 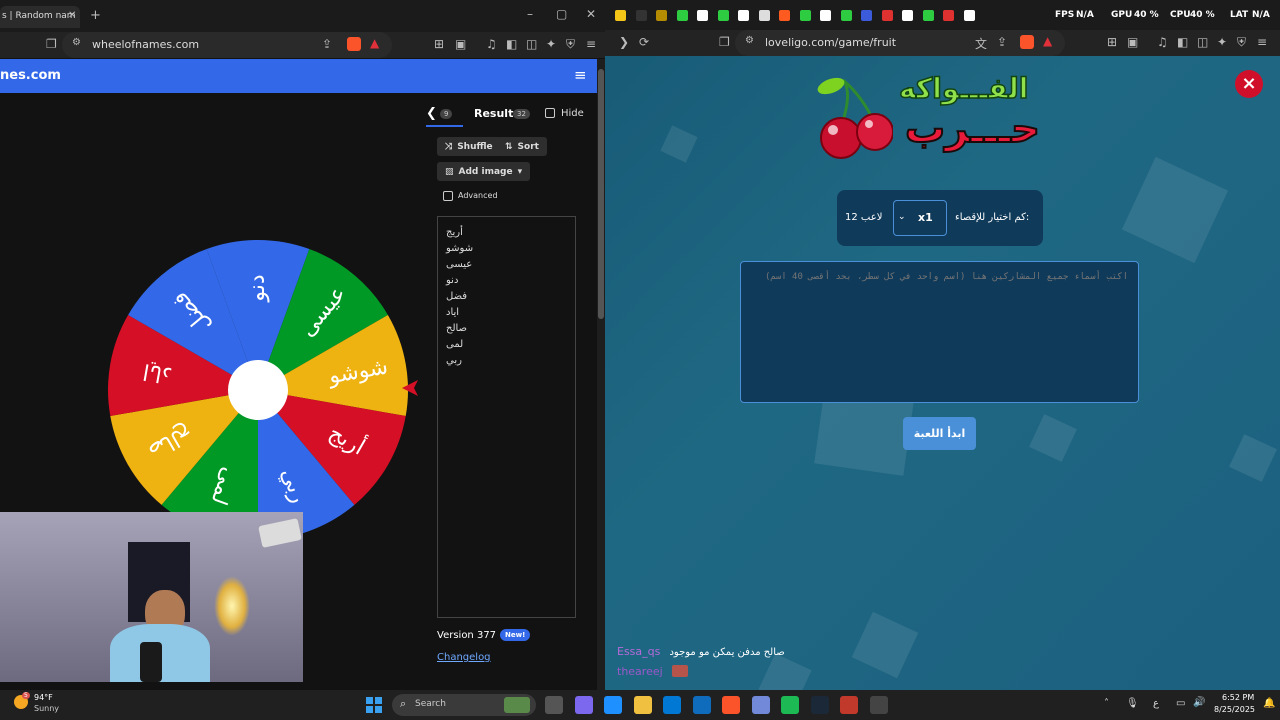 What do you see at coordinates (652, 669) in the screenshot?
I see `chat-message: theareej` at bounding box center [652, 669].